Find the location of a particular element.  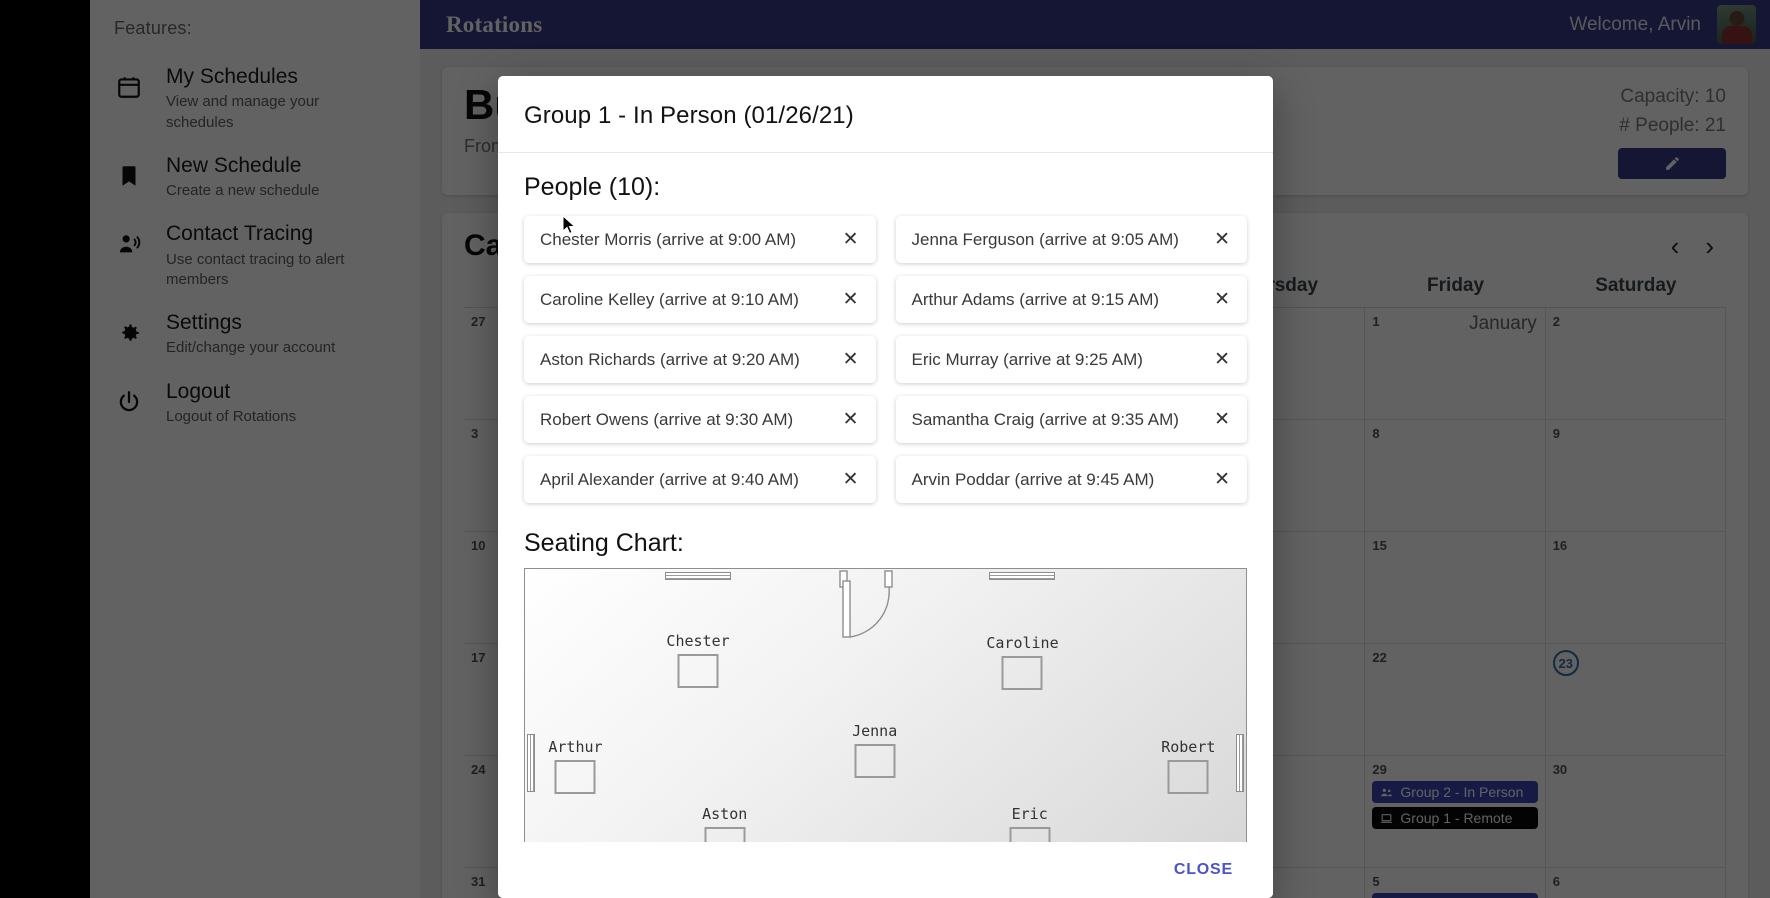

people-heading: People (10): is located at coordinates (592, 187).